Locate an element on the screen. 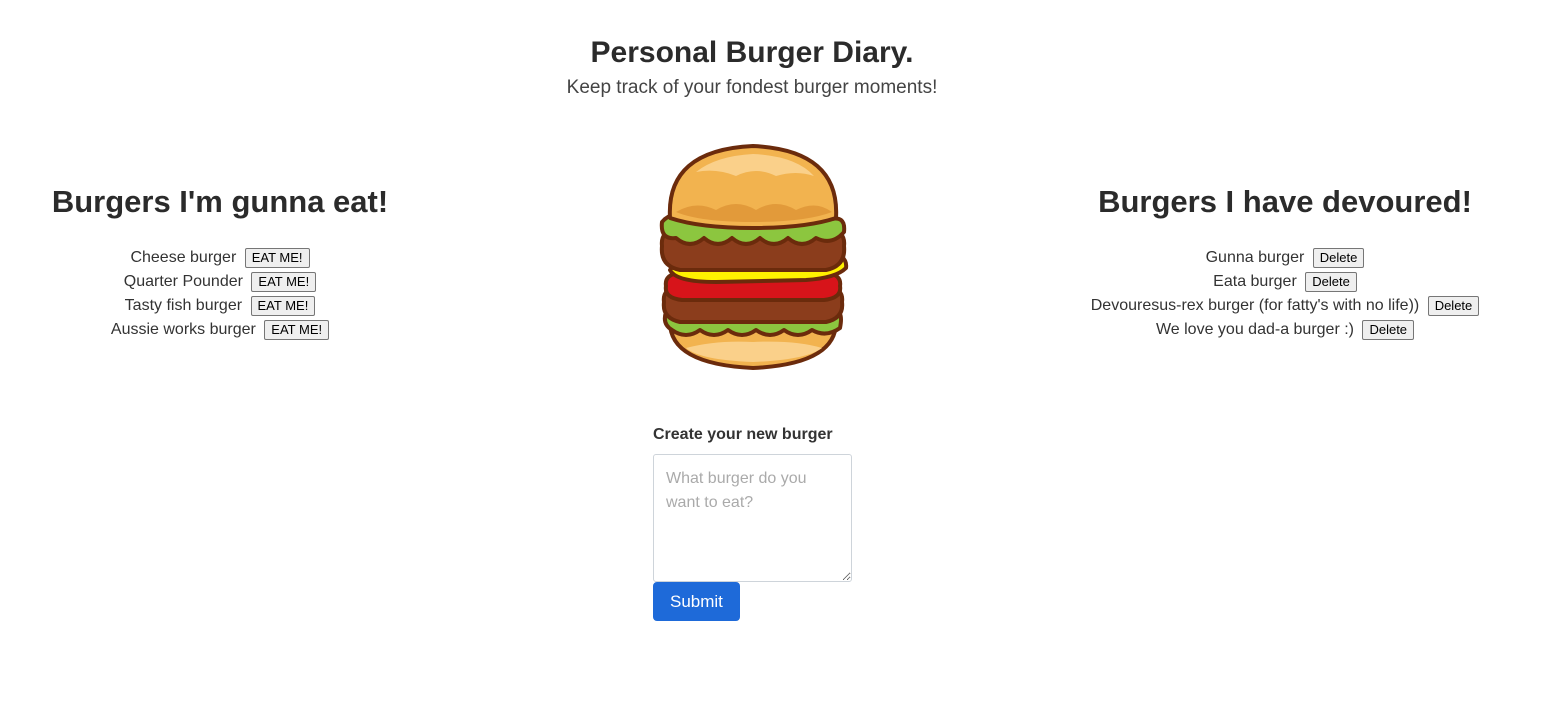 This screenshot has width=1559, height=715. burger-name: We love you dad-a burger :) is located at coordinates (1254, 329).